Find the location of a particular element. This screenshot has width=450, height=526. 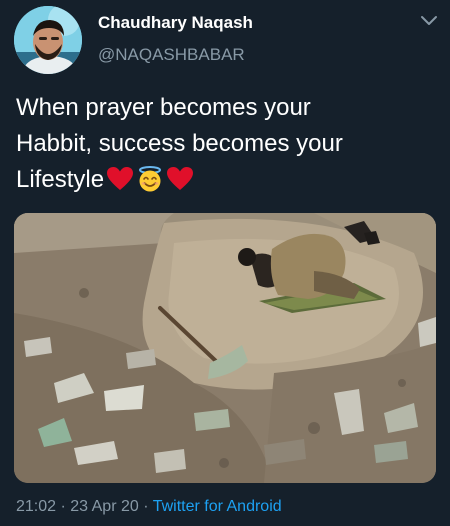

tweet-text-line-last: Lifestyle is located at coordinates (226, 180).